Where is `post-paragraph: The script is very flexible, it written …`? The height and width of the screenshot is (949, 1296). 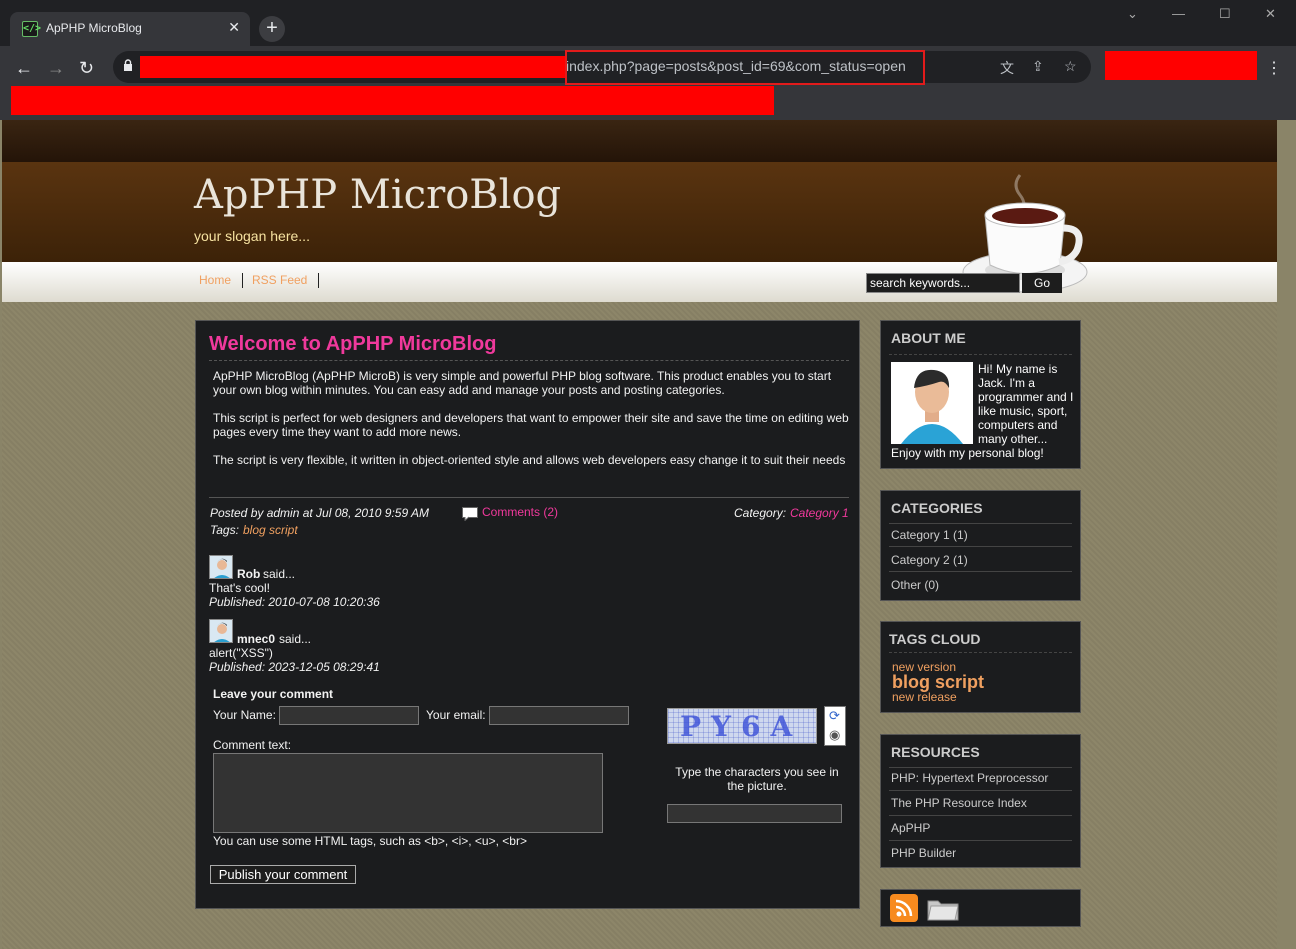
post-paragraph: The script is very flexible, it written … is located at coordinates (529, 460).